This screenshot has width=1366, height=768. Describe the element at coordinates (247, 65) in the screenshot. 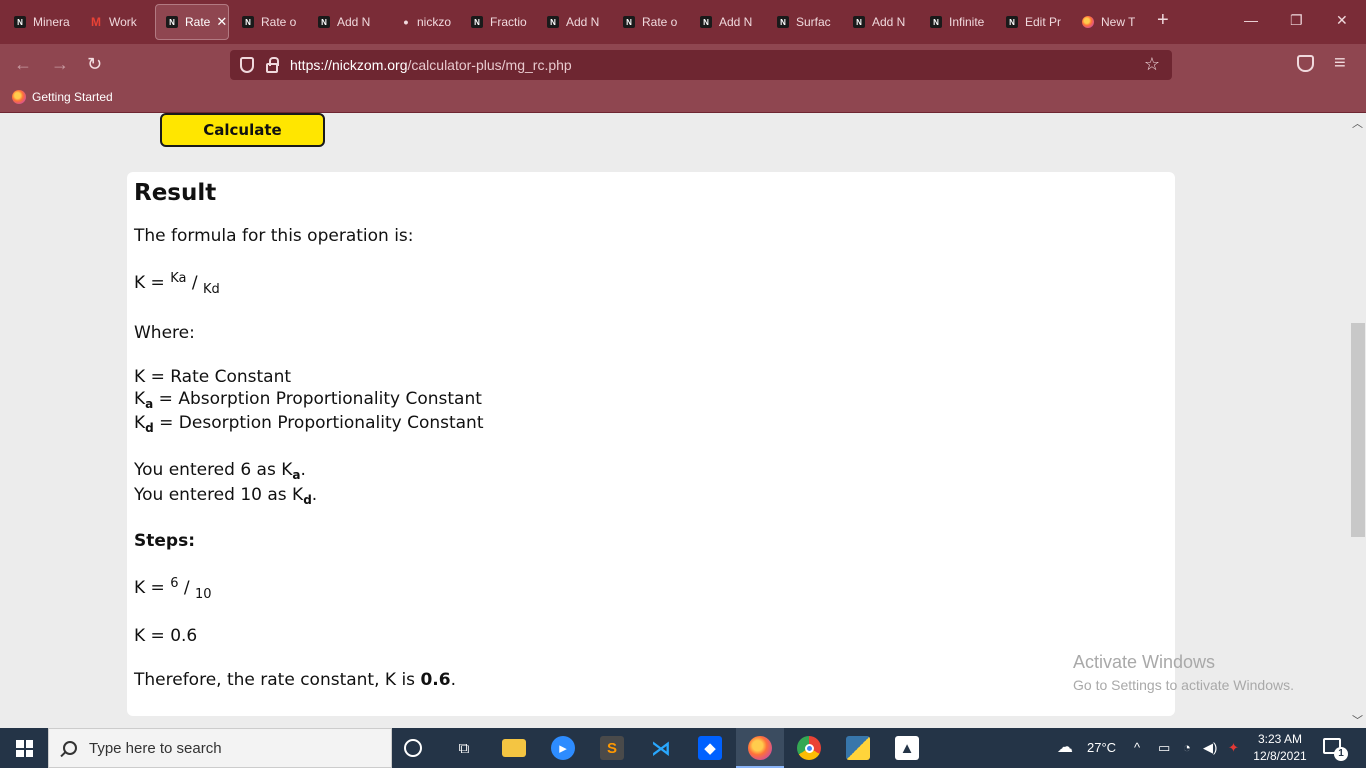

I see `tracking-shield-icon` at that location.